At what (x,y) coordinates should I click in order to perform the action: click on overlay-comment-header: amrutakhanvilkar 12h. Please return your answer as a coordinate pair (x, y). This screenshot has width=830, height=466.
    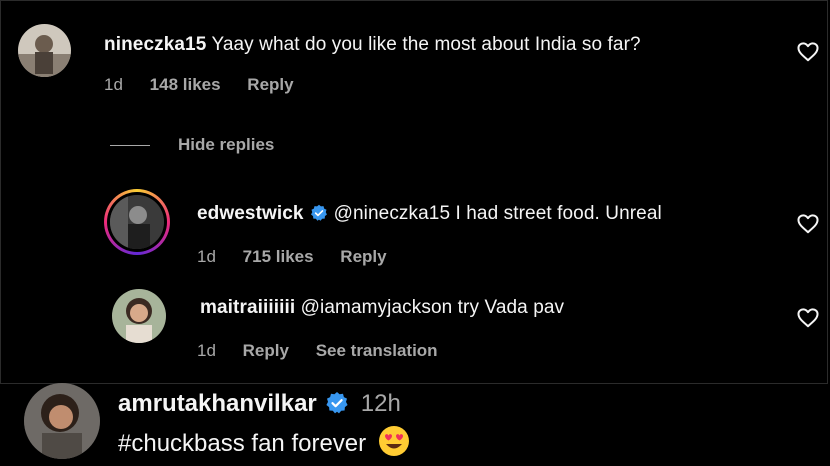
    Looking at the image, I should click on (259, 404).